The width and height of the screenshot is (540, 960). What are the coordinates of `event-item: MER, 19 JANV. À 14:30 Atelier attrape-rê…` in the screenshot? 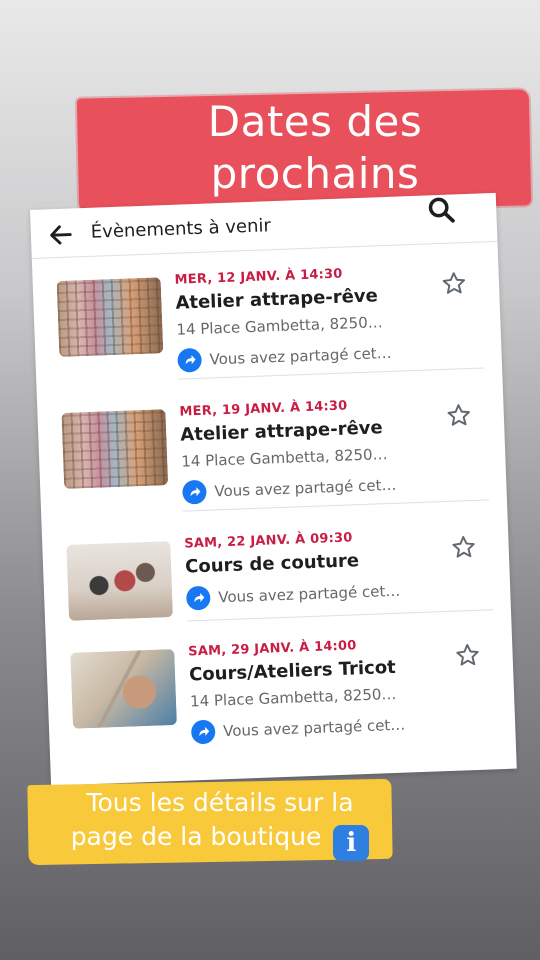 It's located at (272, 455).